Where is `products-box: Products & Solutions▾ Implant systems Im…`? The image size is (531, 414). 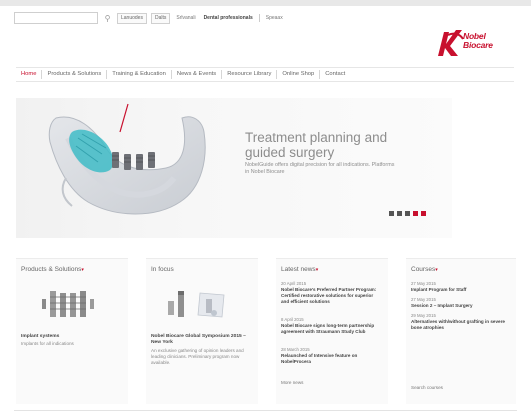 products-box: Products & Solutions▾ Implant systems Im… is located at coordinates (72, 331).